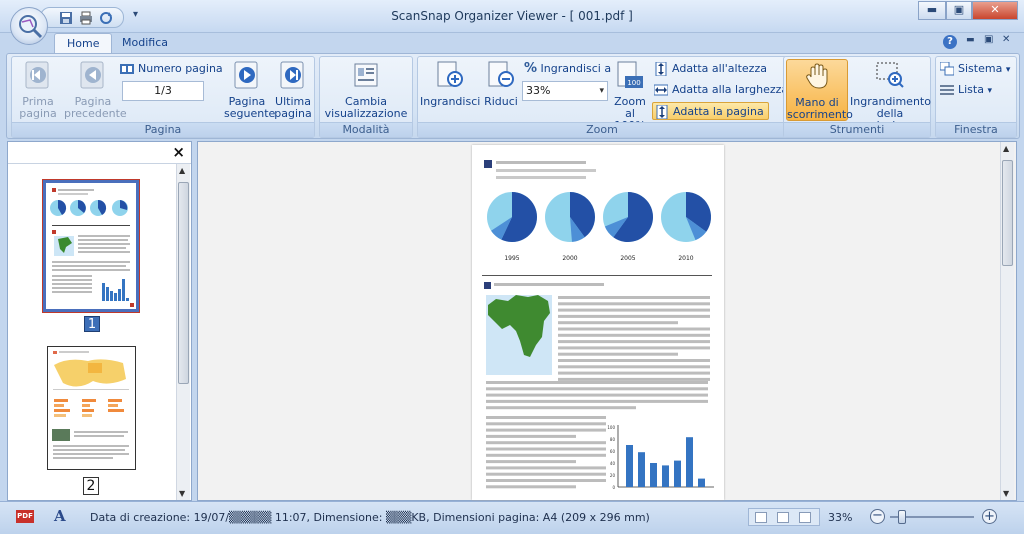 Image resolution: width=1024 pixels, height=534 pixels. What do you see at coordinates (92, 324) in the screenshot?
I see `thumbnail-label-1: 1` at bounding box center [92, 324].